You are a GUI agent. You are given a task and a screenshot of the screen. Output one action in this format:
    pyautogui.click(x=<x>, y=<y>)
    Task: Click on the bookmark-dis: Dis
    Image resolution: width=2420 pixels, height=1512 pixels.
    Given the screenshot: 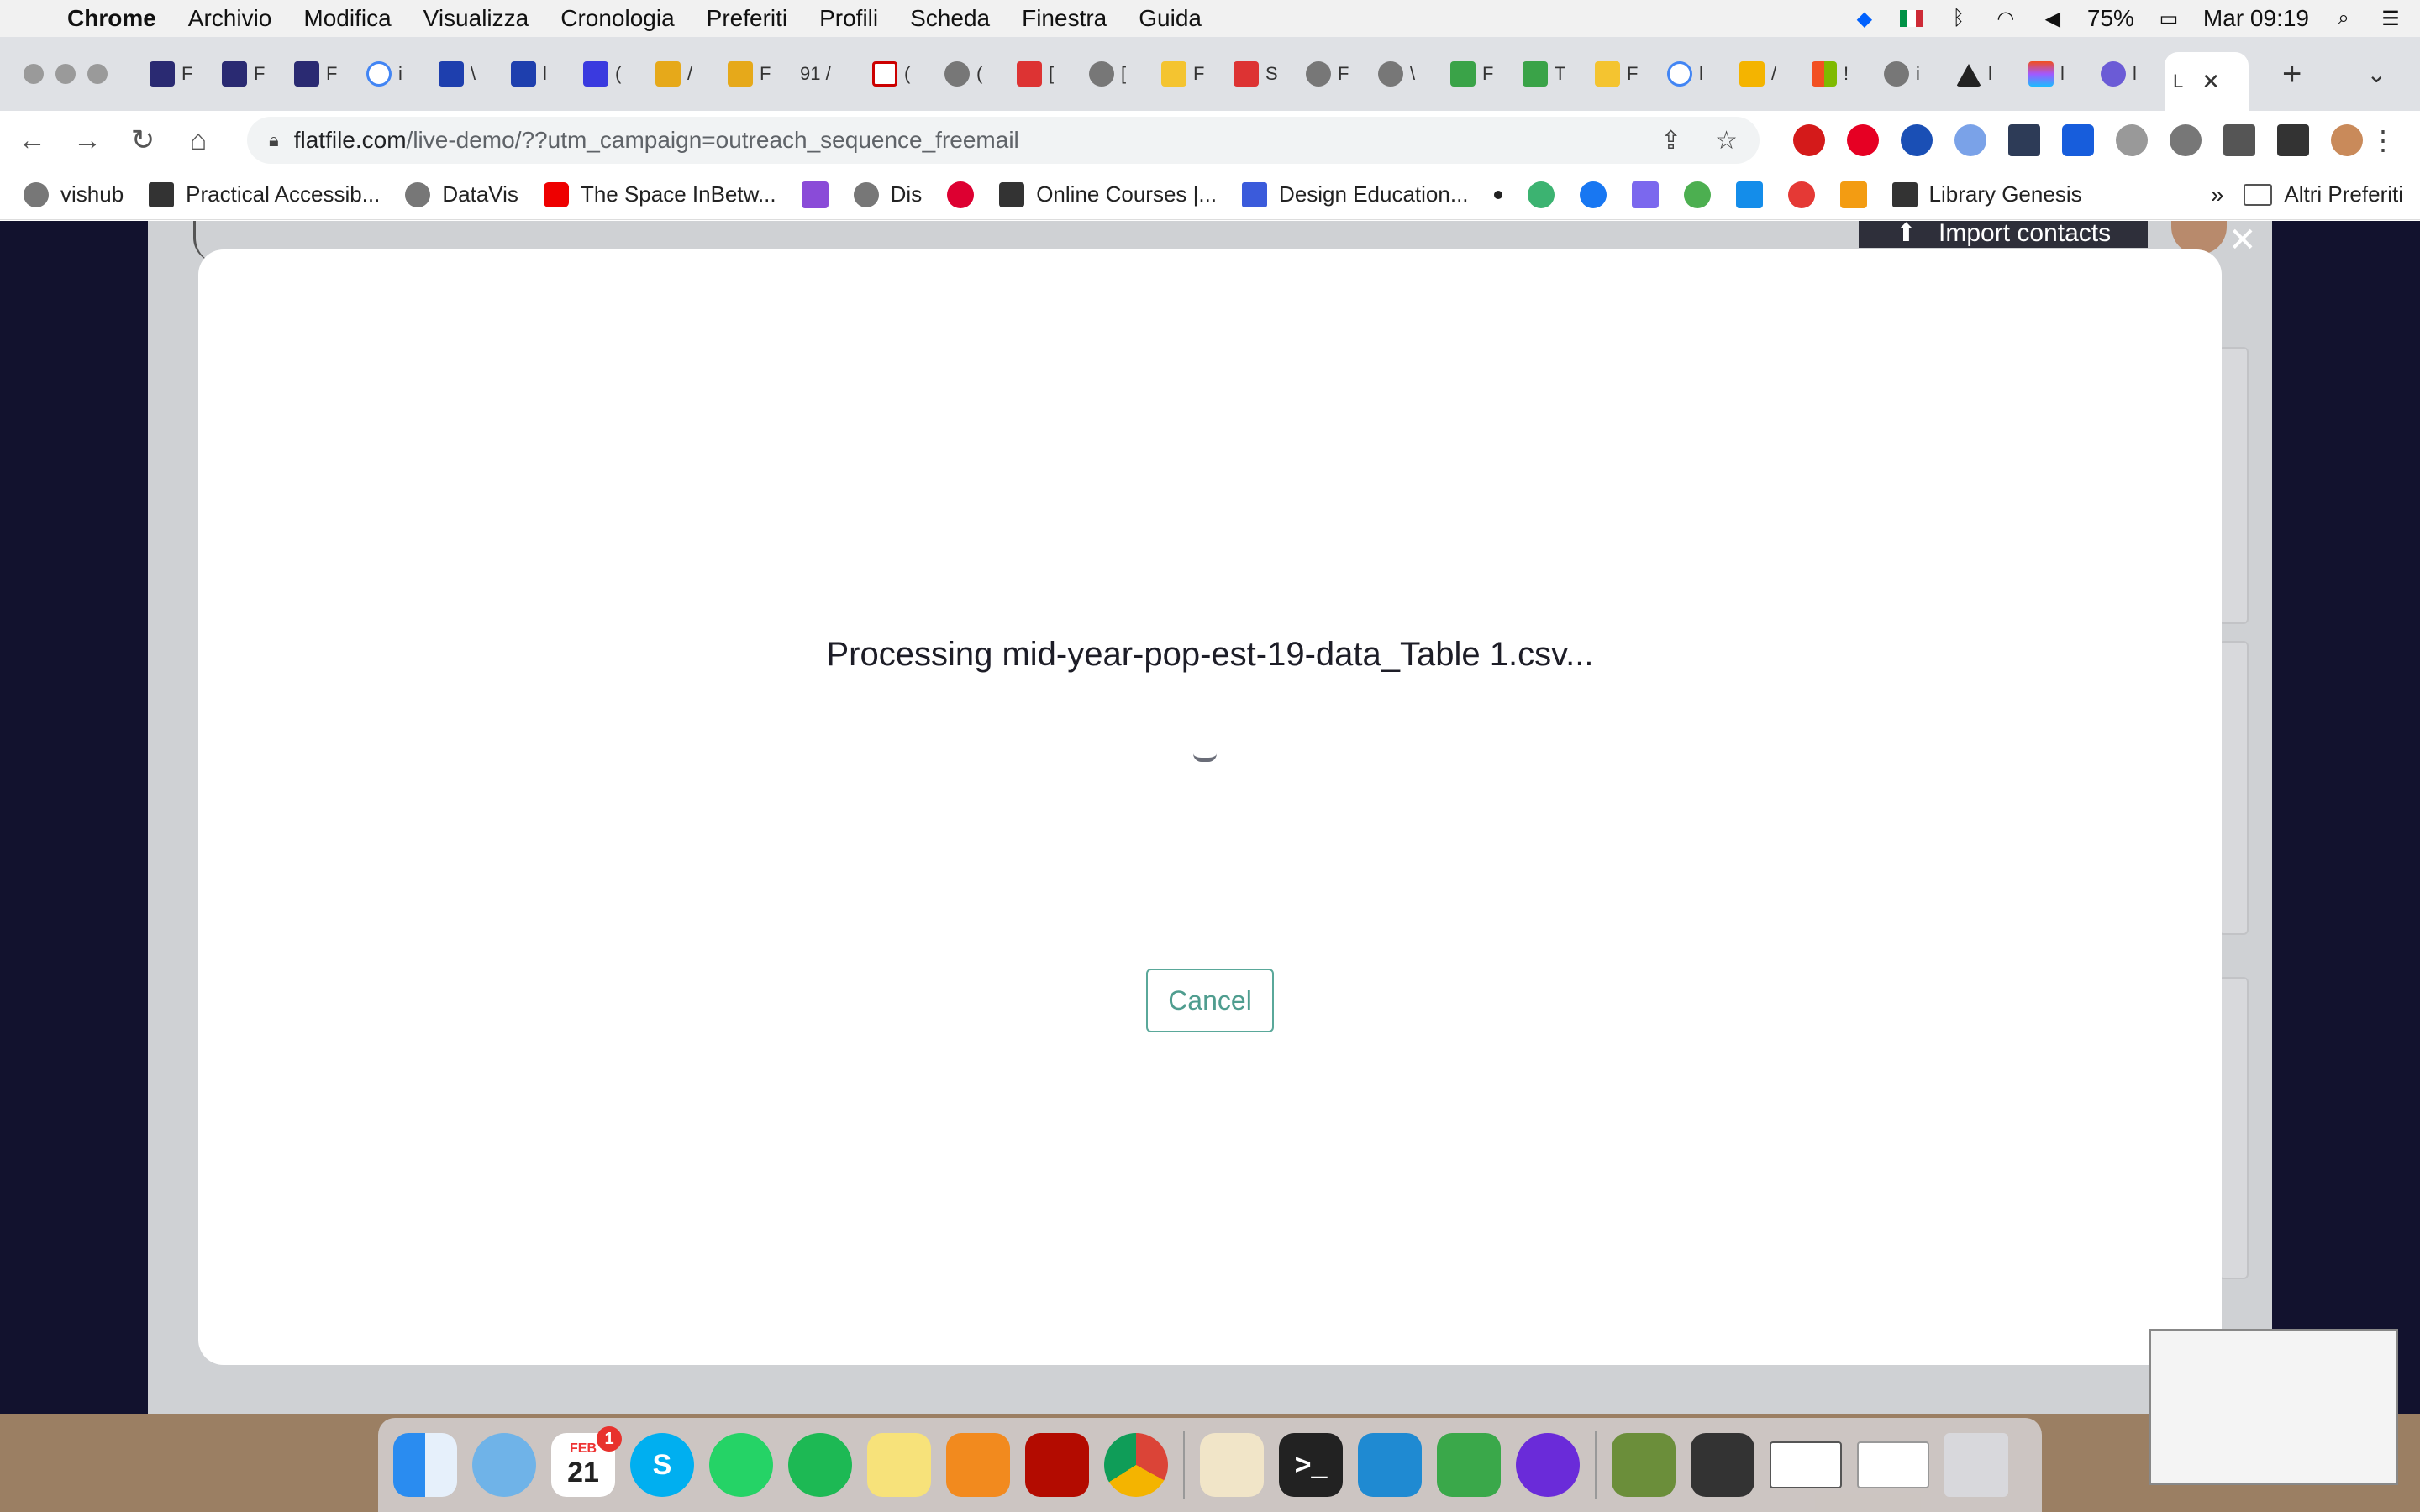 What is the action you would take?
    pyautogui.click(x=887, y=194)
    